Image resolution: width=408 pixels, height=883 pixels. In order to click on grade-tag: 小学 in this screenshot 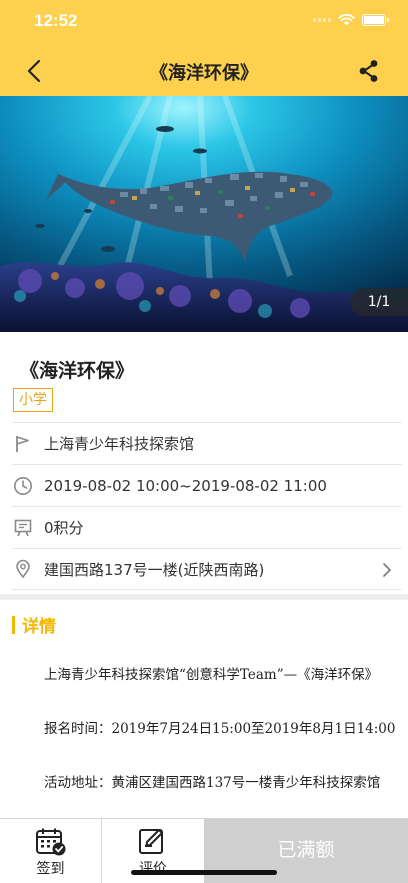, I will do `click(33, 400)`.